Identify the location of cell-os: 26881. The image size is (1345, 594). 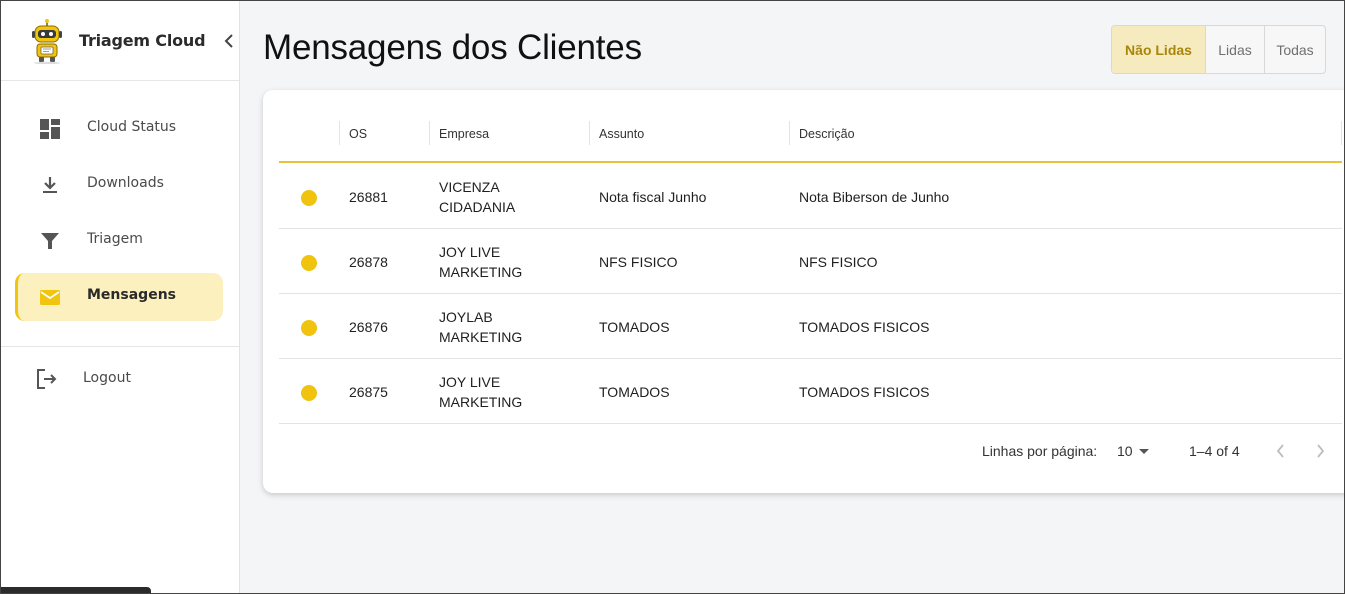
(368, 197).